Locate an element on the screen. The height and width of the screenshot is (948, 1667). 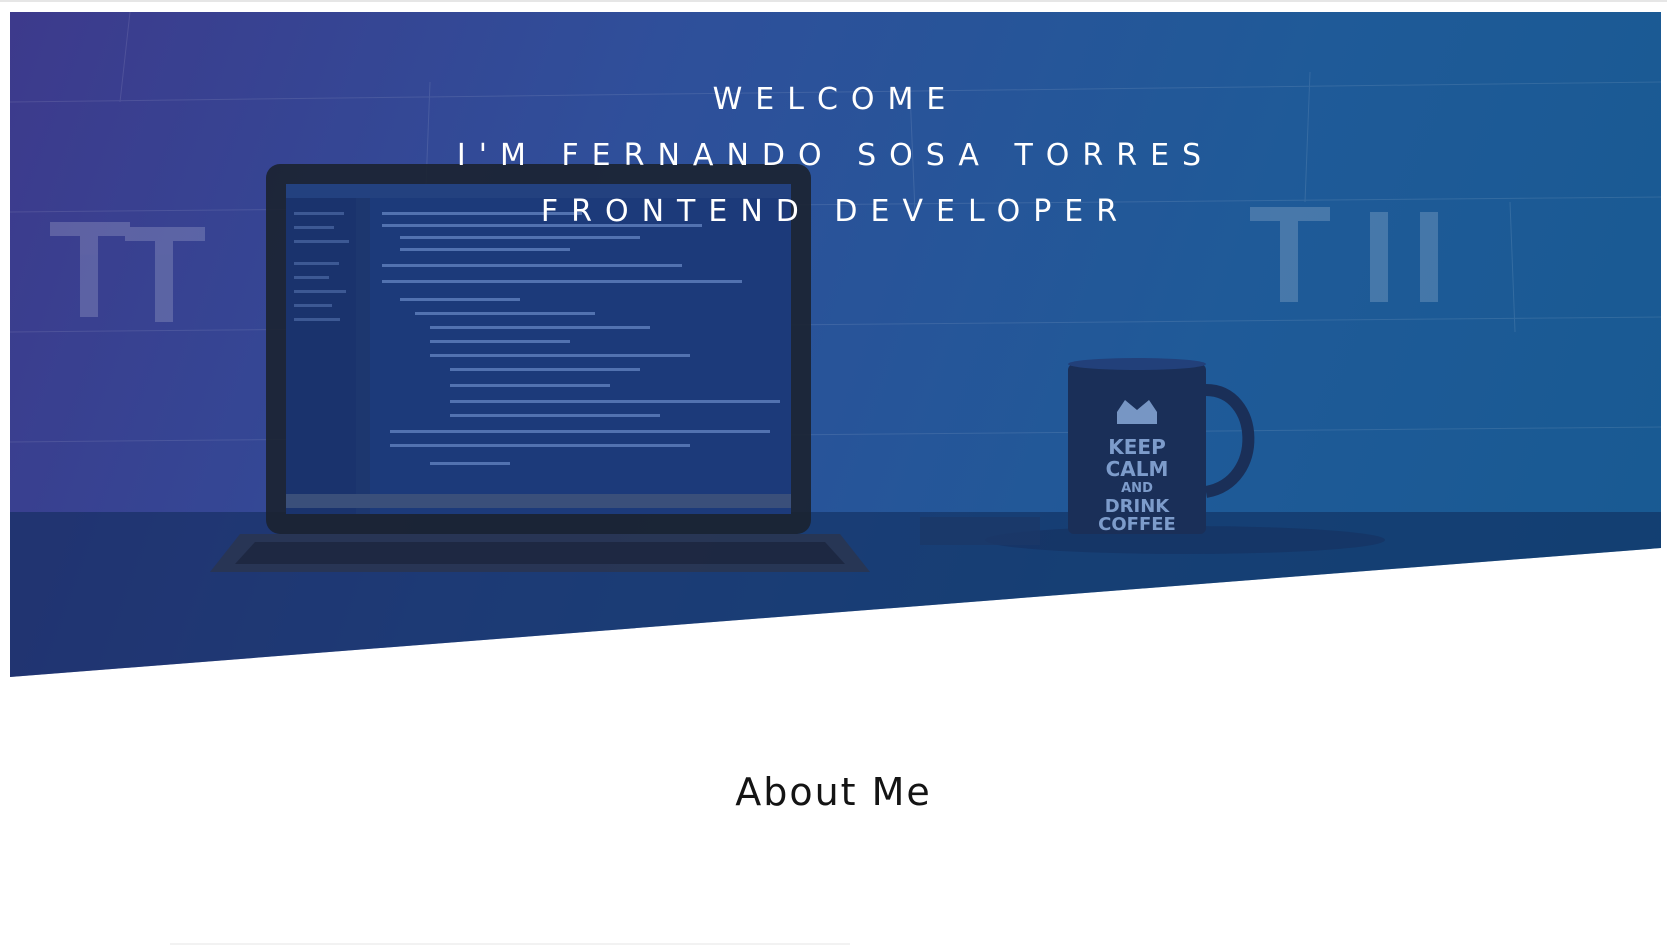
notebook-illustration is located at coordinates (980, 531).